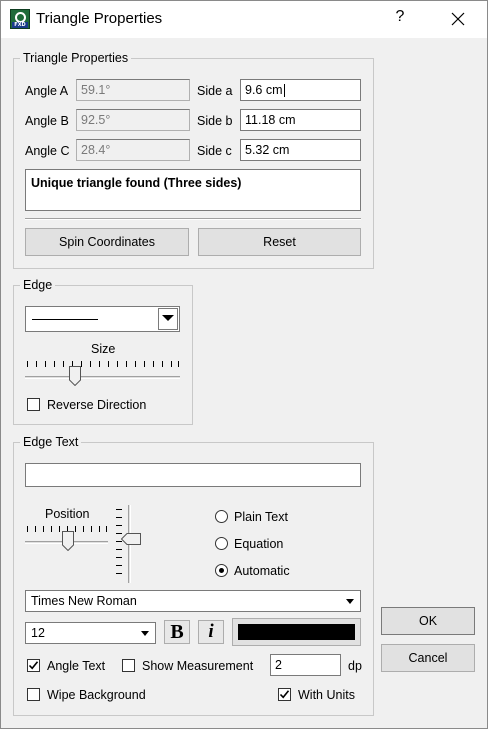 The image size is (488, 729). Describe the element at coordinates (133, 120) in the screenshot. I see `angle-b-field: 92.5°` at that location.